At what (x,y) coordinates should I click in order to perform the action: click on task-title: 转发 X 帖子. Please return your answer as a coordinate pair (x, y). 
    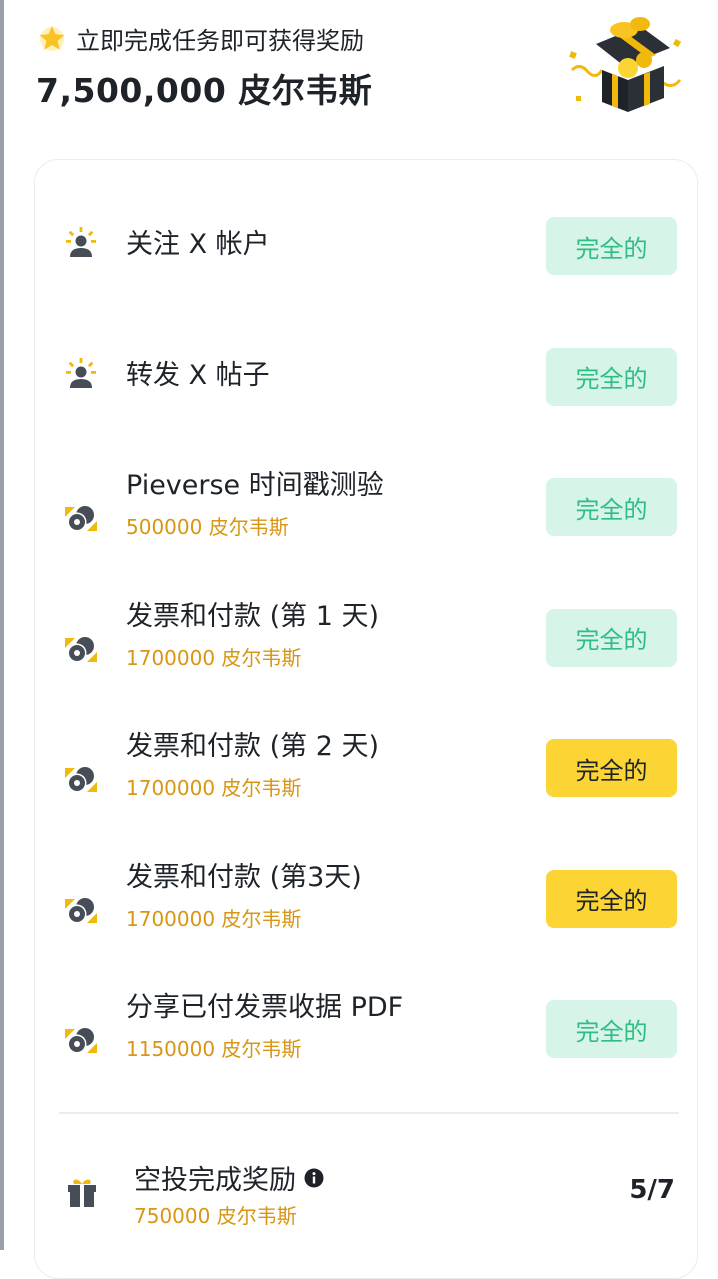
    Looking at the image, I should click on (198, 375).